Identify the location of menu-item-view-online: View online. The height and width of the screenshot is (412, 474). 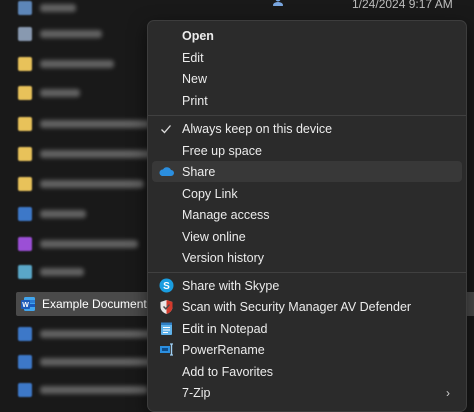
(307, 236).